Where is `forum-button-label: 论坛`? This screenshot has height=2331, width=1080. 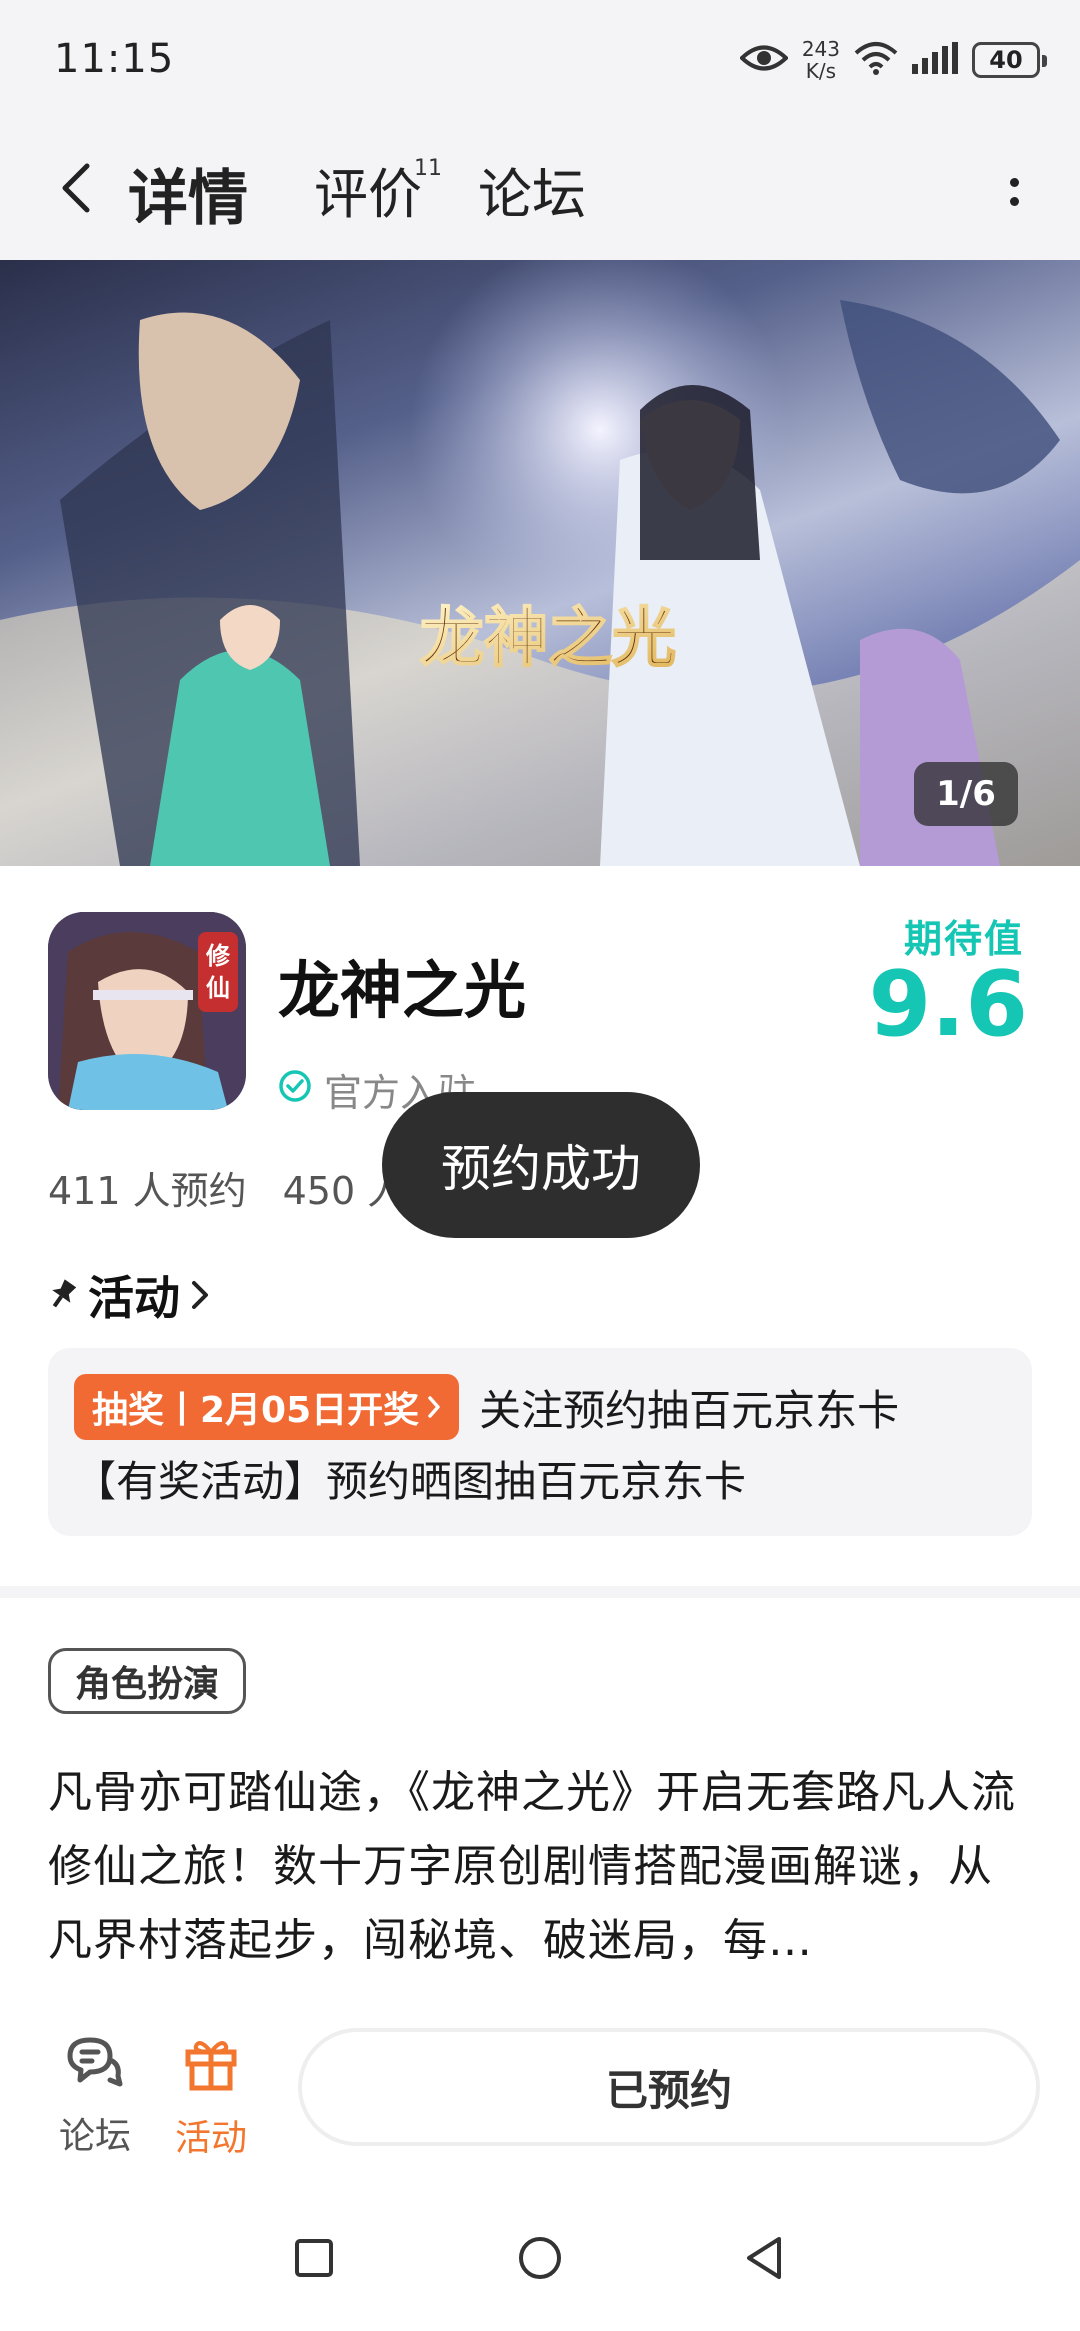 forum-button-label: 论坛 is located at coordinates (94, 2136).